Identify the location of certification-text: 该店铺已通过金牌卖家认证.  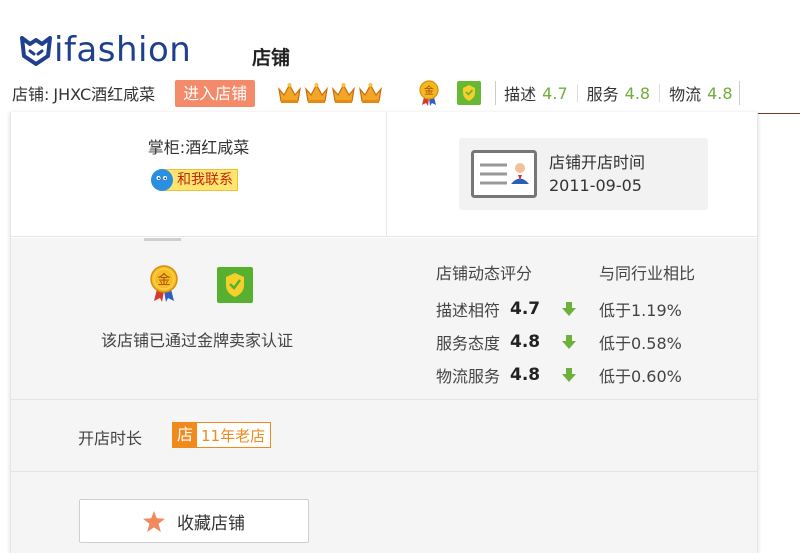
(197, 340).